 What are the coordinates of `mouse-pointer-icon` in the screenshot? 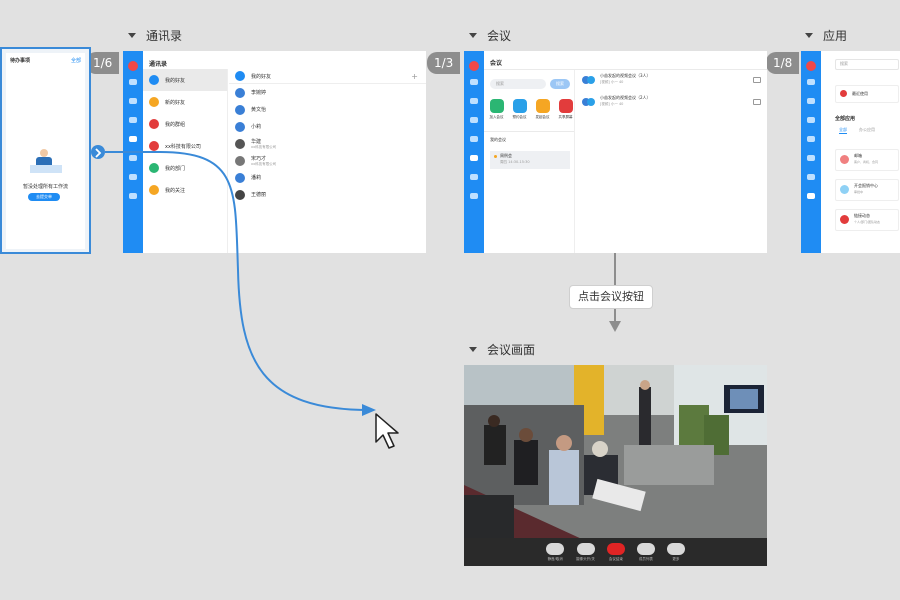 It's located at (387, 431).